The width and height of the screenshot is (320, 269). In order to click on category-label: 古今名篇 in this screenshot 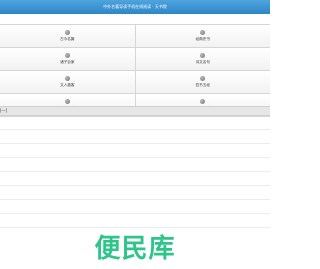, I will do `click(67, 39)`.